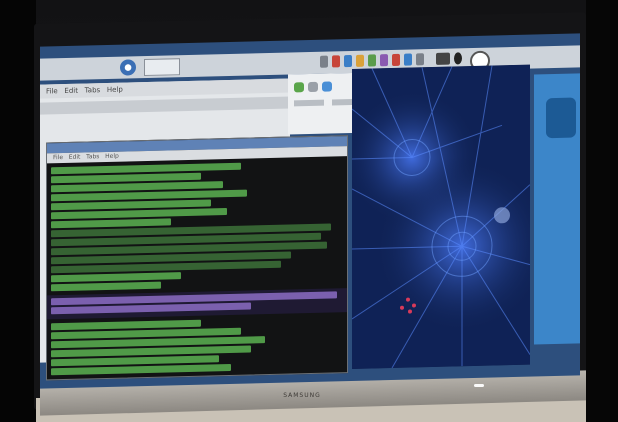 The width and height of the screenshot is (618, 422). I want to click on taskbar-window-tab, so click(162, 67).